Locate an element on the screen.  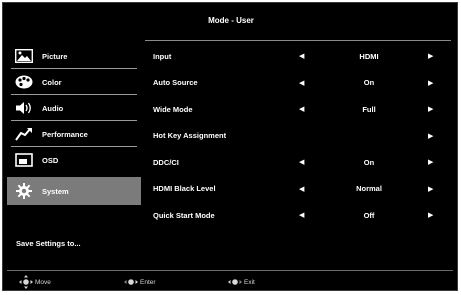
hint-move-label: Move is located at coordinates (43, 282).